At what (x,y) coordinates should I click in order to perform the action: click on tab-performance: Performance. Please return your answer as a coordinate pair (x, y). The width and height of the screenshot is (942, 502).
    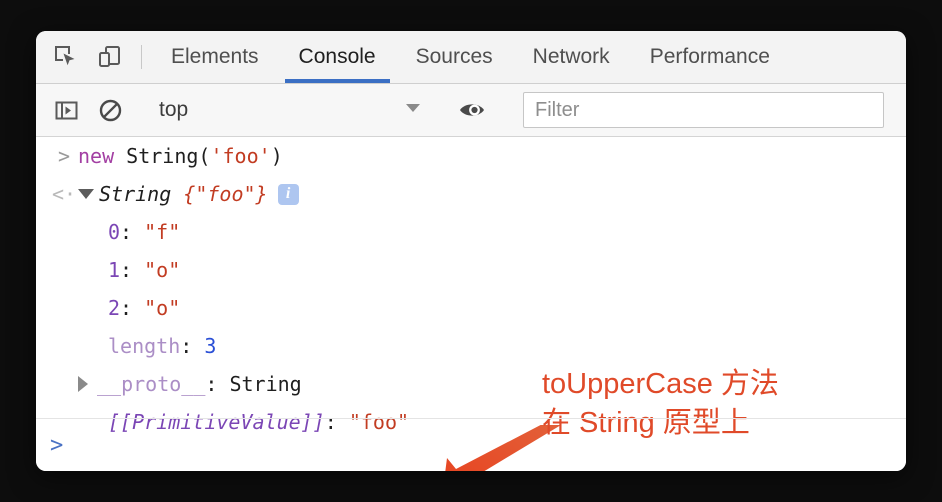
    Looking at the image, I should click on (710, 57).